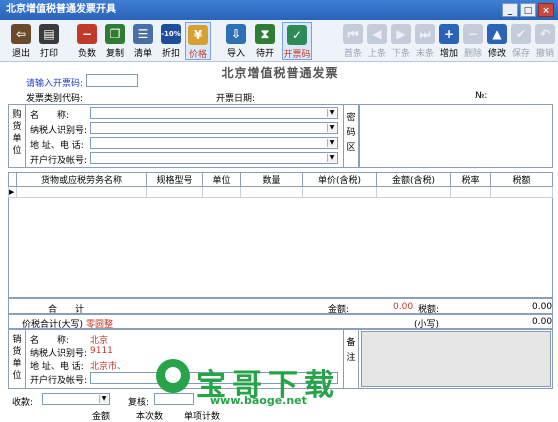 The image size is (558, 422). I want to click on tax-value: 0.00, so click(542, 307).